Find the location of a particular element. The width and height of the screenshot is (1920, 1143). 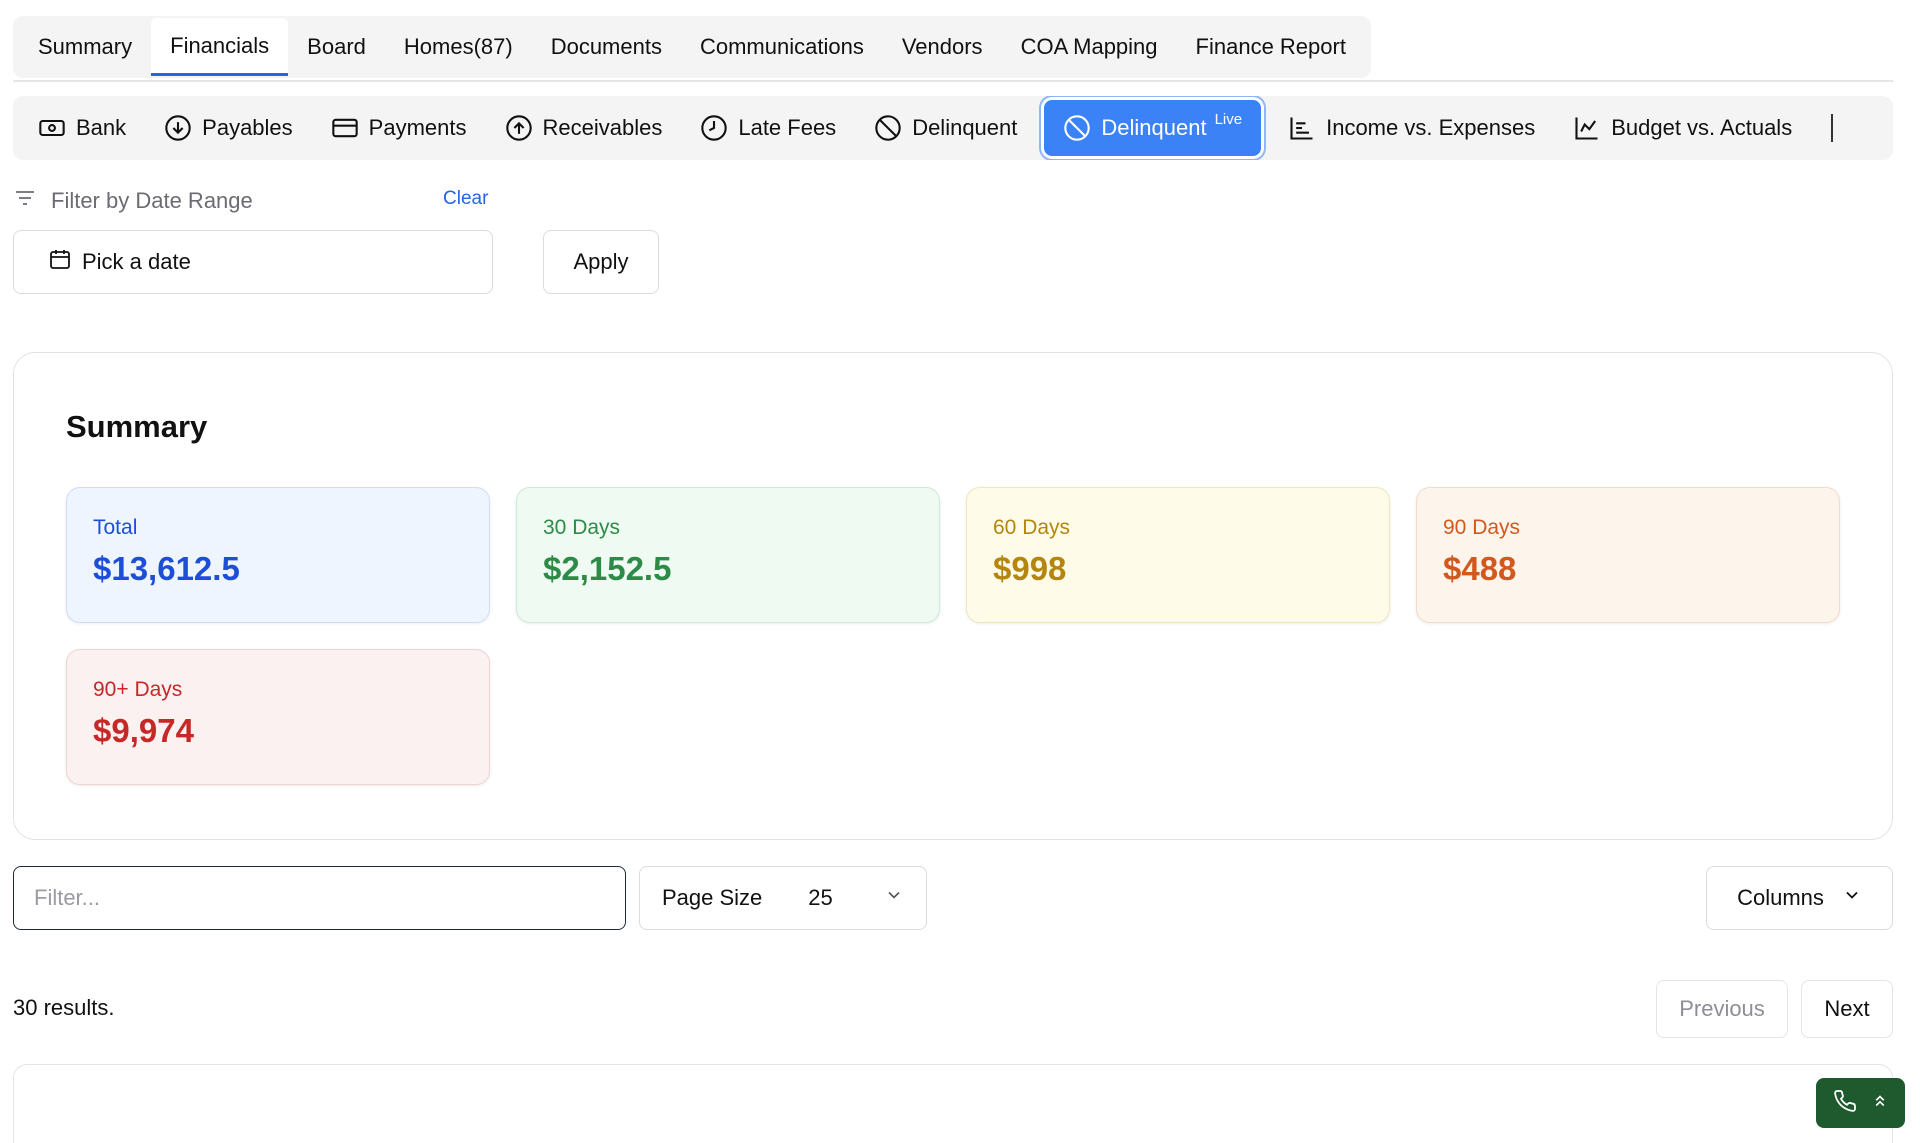

phone-icon is located at coordinates (1845, 1103).